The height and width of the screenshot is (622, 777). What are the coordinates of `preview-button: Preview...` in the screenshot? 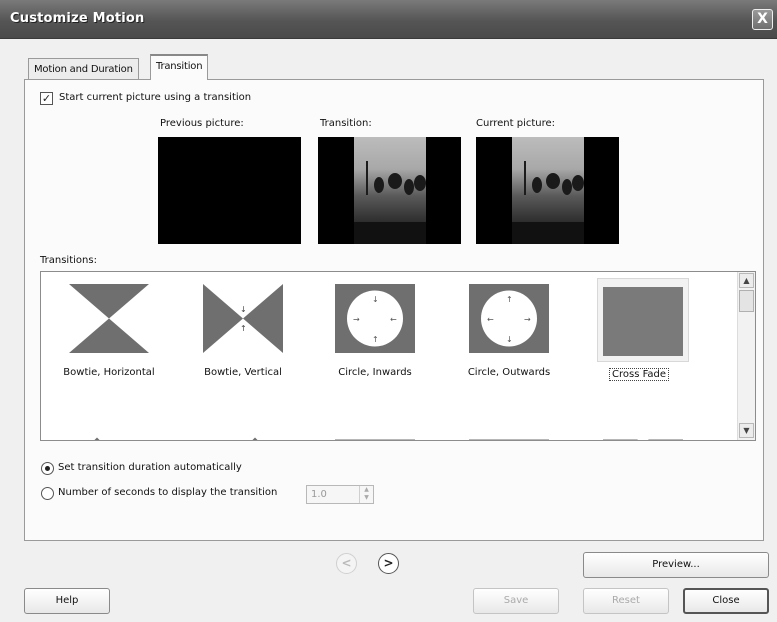 It's located at (676, 565).